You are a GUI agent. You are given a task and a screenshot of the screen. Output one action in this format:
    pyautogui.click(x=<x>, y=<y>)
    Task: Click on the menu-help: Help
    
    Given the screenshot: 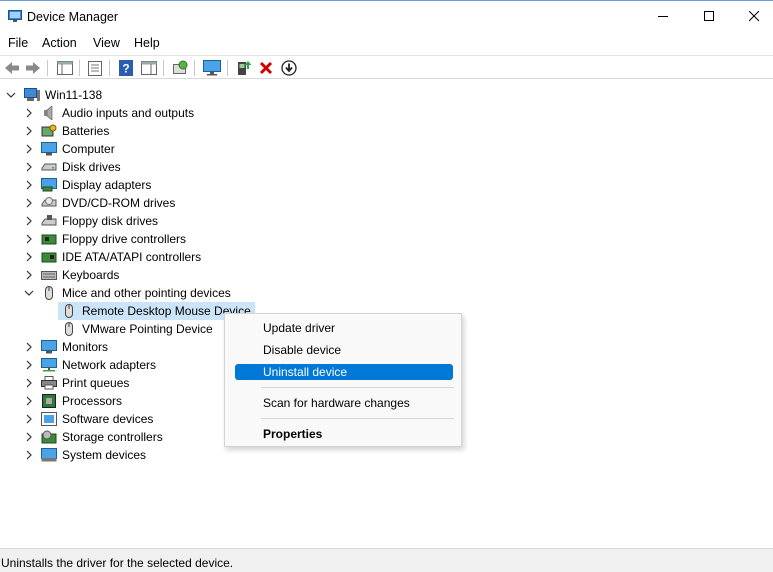 What is the action you would take?
    pyautogui.click(x=147, y=43)
    